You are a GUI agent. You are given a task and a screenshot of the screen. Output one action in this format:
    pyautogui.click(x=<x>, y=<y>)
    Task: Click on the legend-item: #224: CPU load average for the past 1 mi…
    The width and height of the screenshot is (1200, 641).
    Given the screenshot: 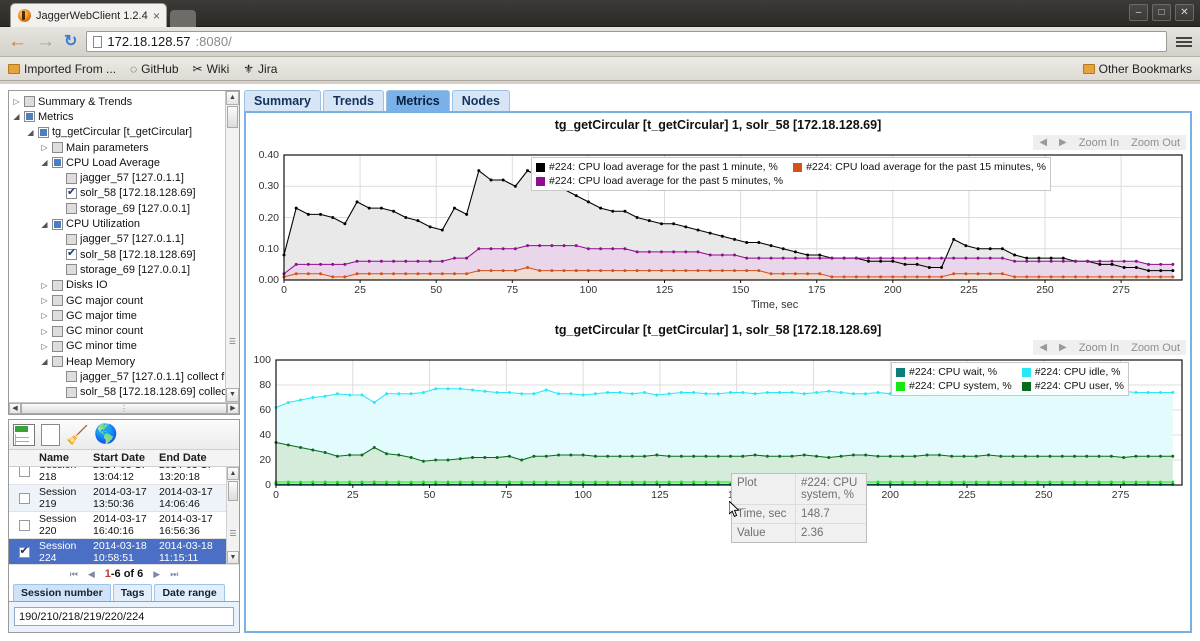 What is the action you would take?
    pyautogui.click(x=659, y=167)
    